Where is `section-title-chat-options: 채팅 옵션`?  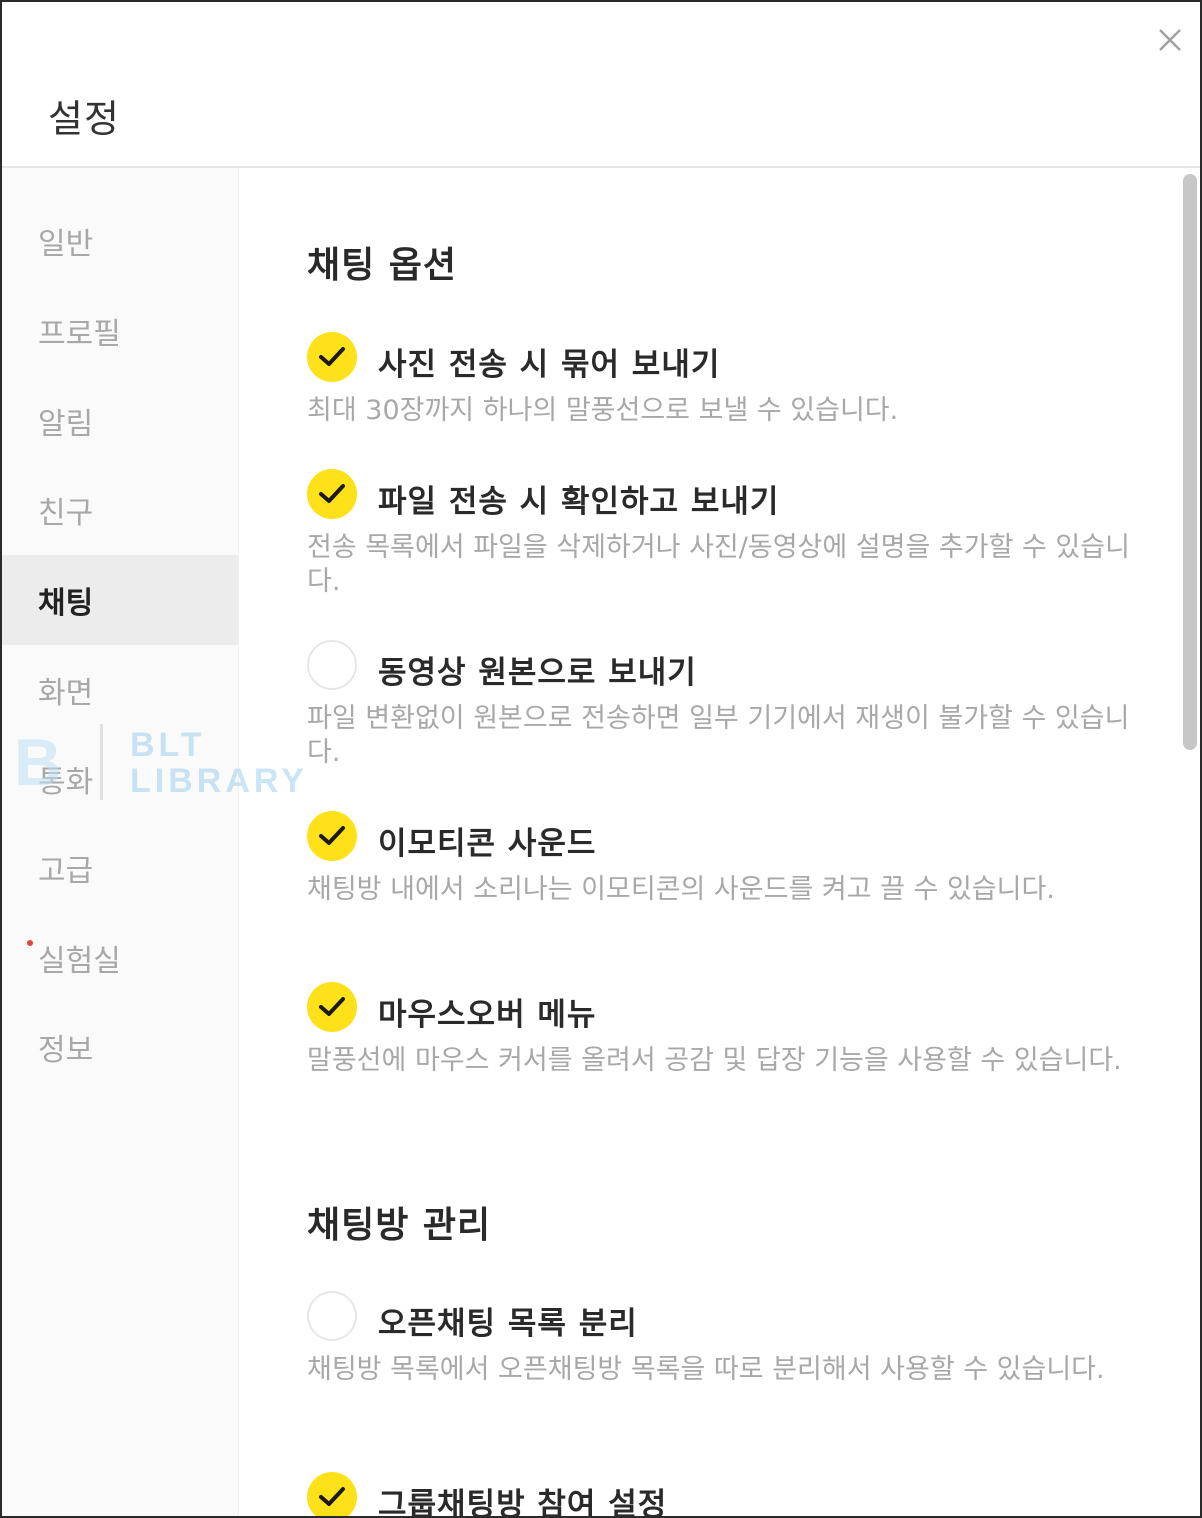 section-title-chat-options: 채팅 옵션 is located at coordinates (382, 265).